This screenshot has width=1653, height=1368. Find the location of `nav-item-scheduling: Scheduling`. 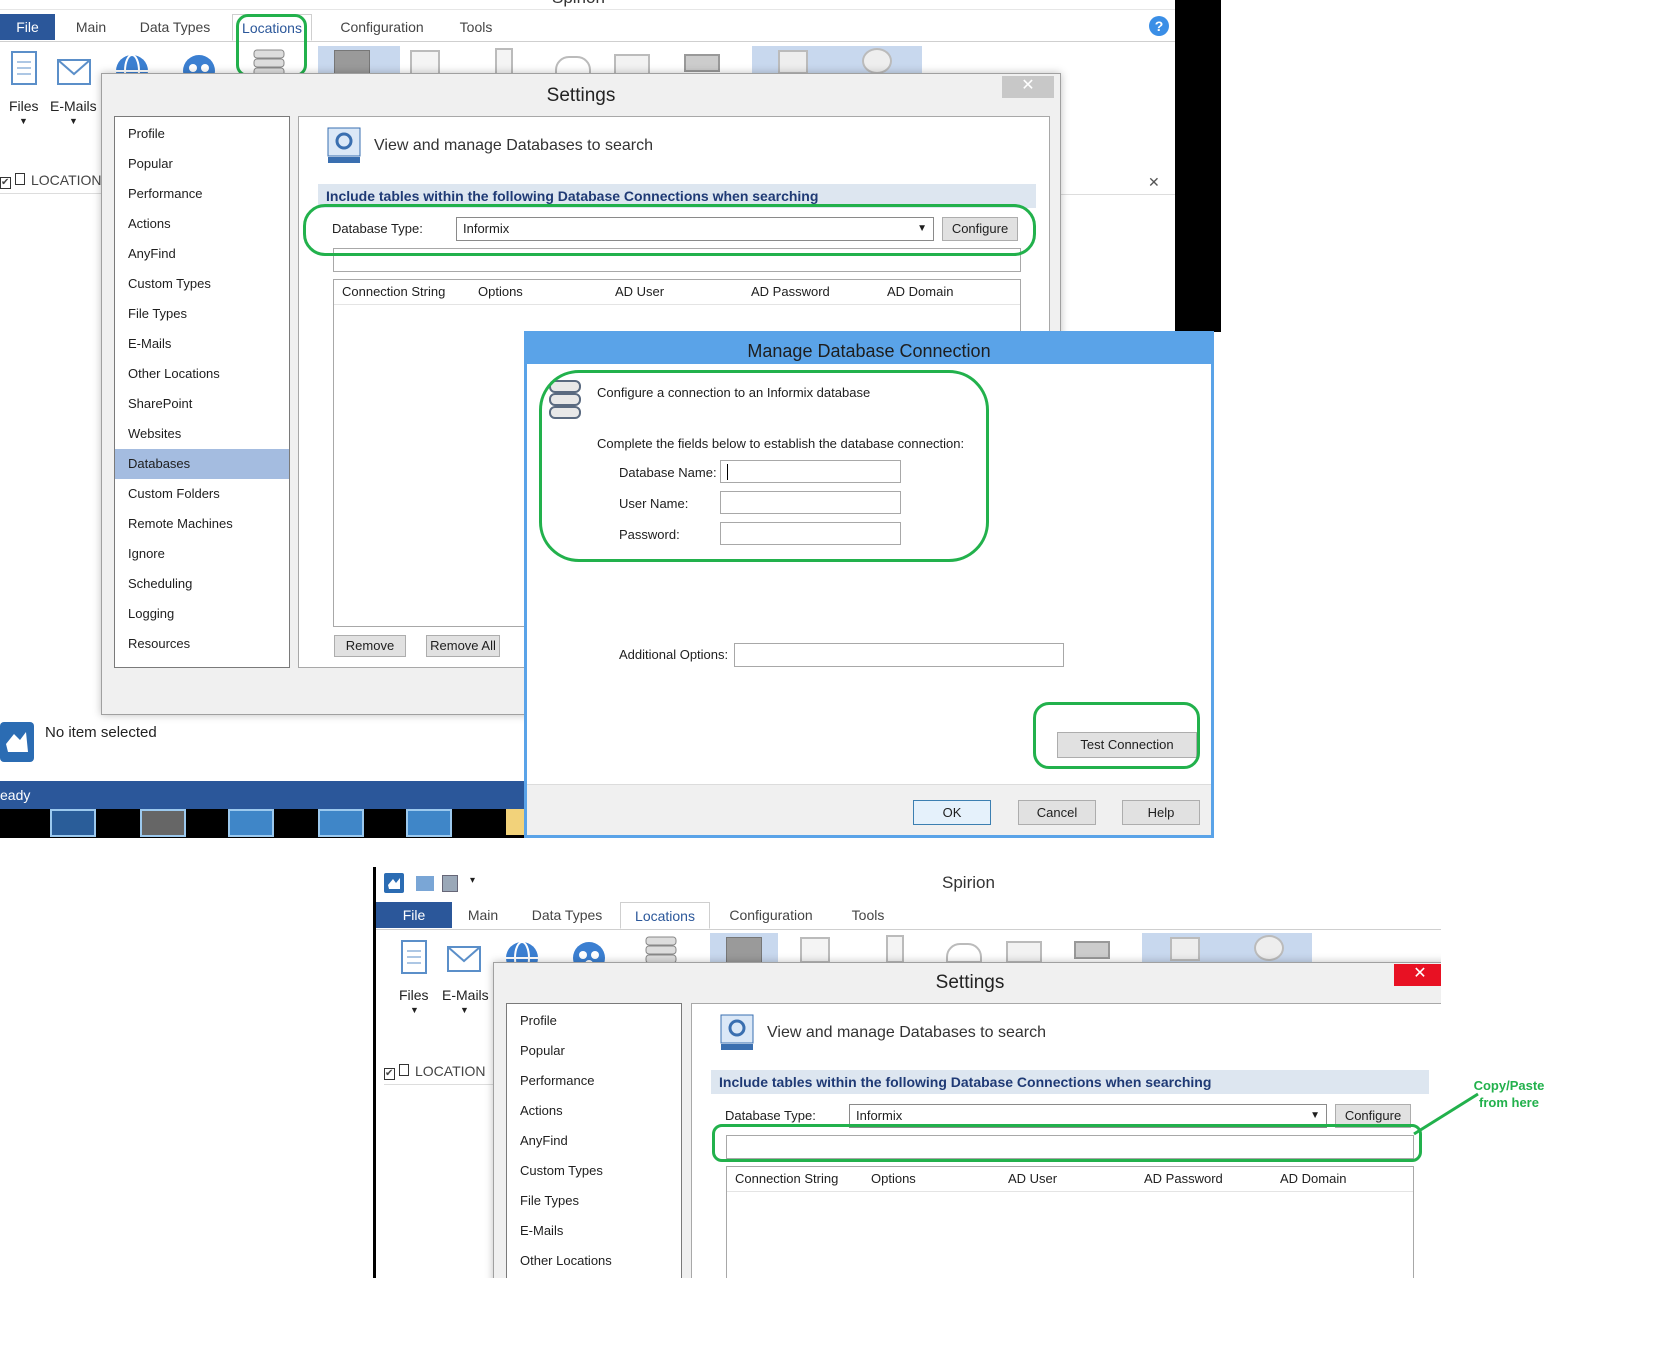

nav-item-scheduling: Scheduling is located at coordinates (202, 584).